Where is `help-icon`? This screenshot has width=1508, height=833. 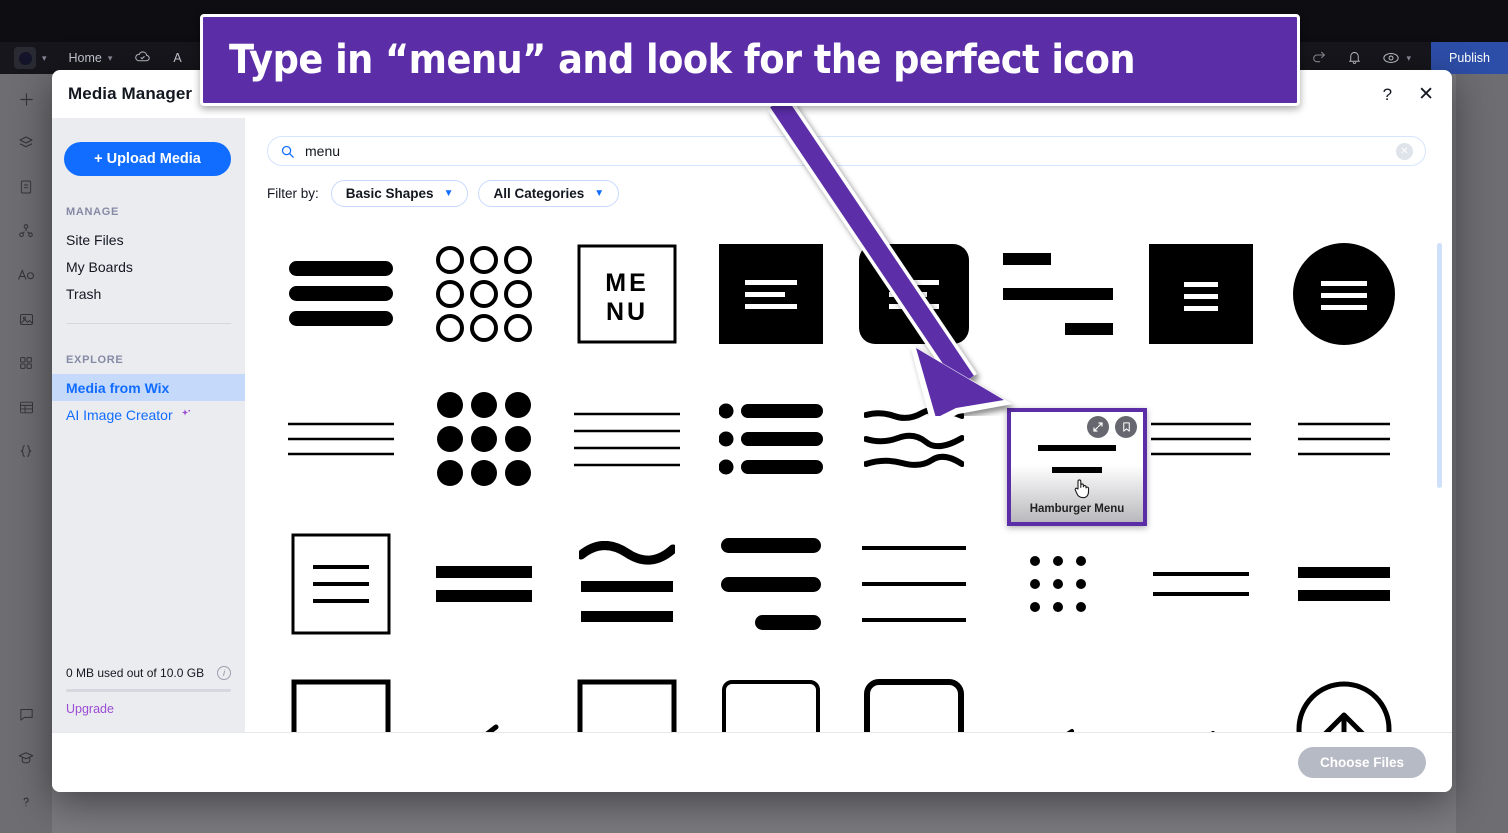
help-icon is located at coordinates (26, 802).